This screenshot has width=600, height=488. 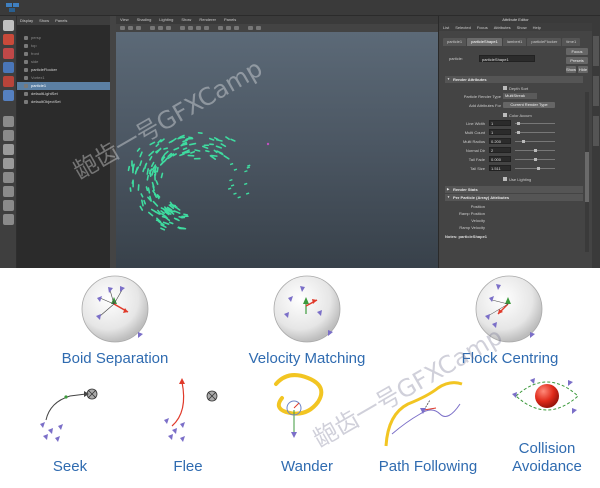 What do you see at coordinates (236, 28) in the screenshot?
I see `antialiasing-icon` at bounding box center [236, 28].